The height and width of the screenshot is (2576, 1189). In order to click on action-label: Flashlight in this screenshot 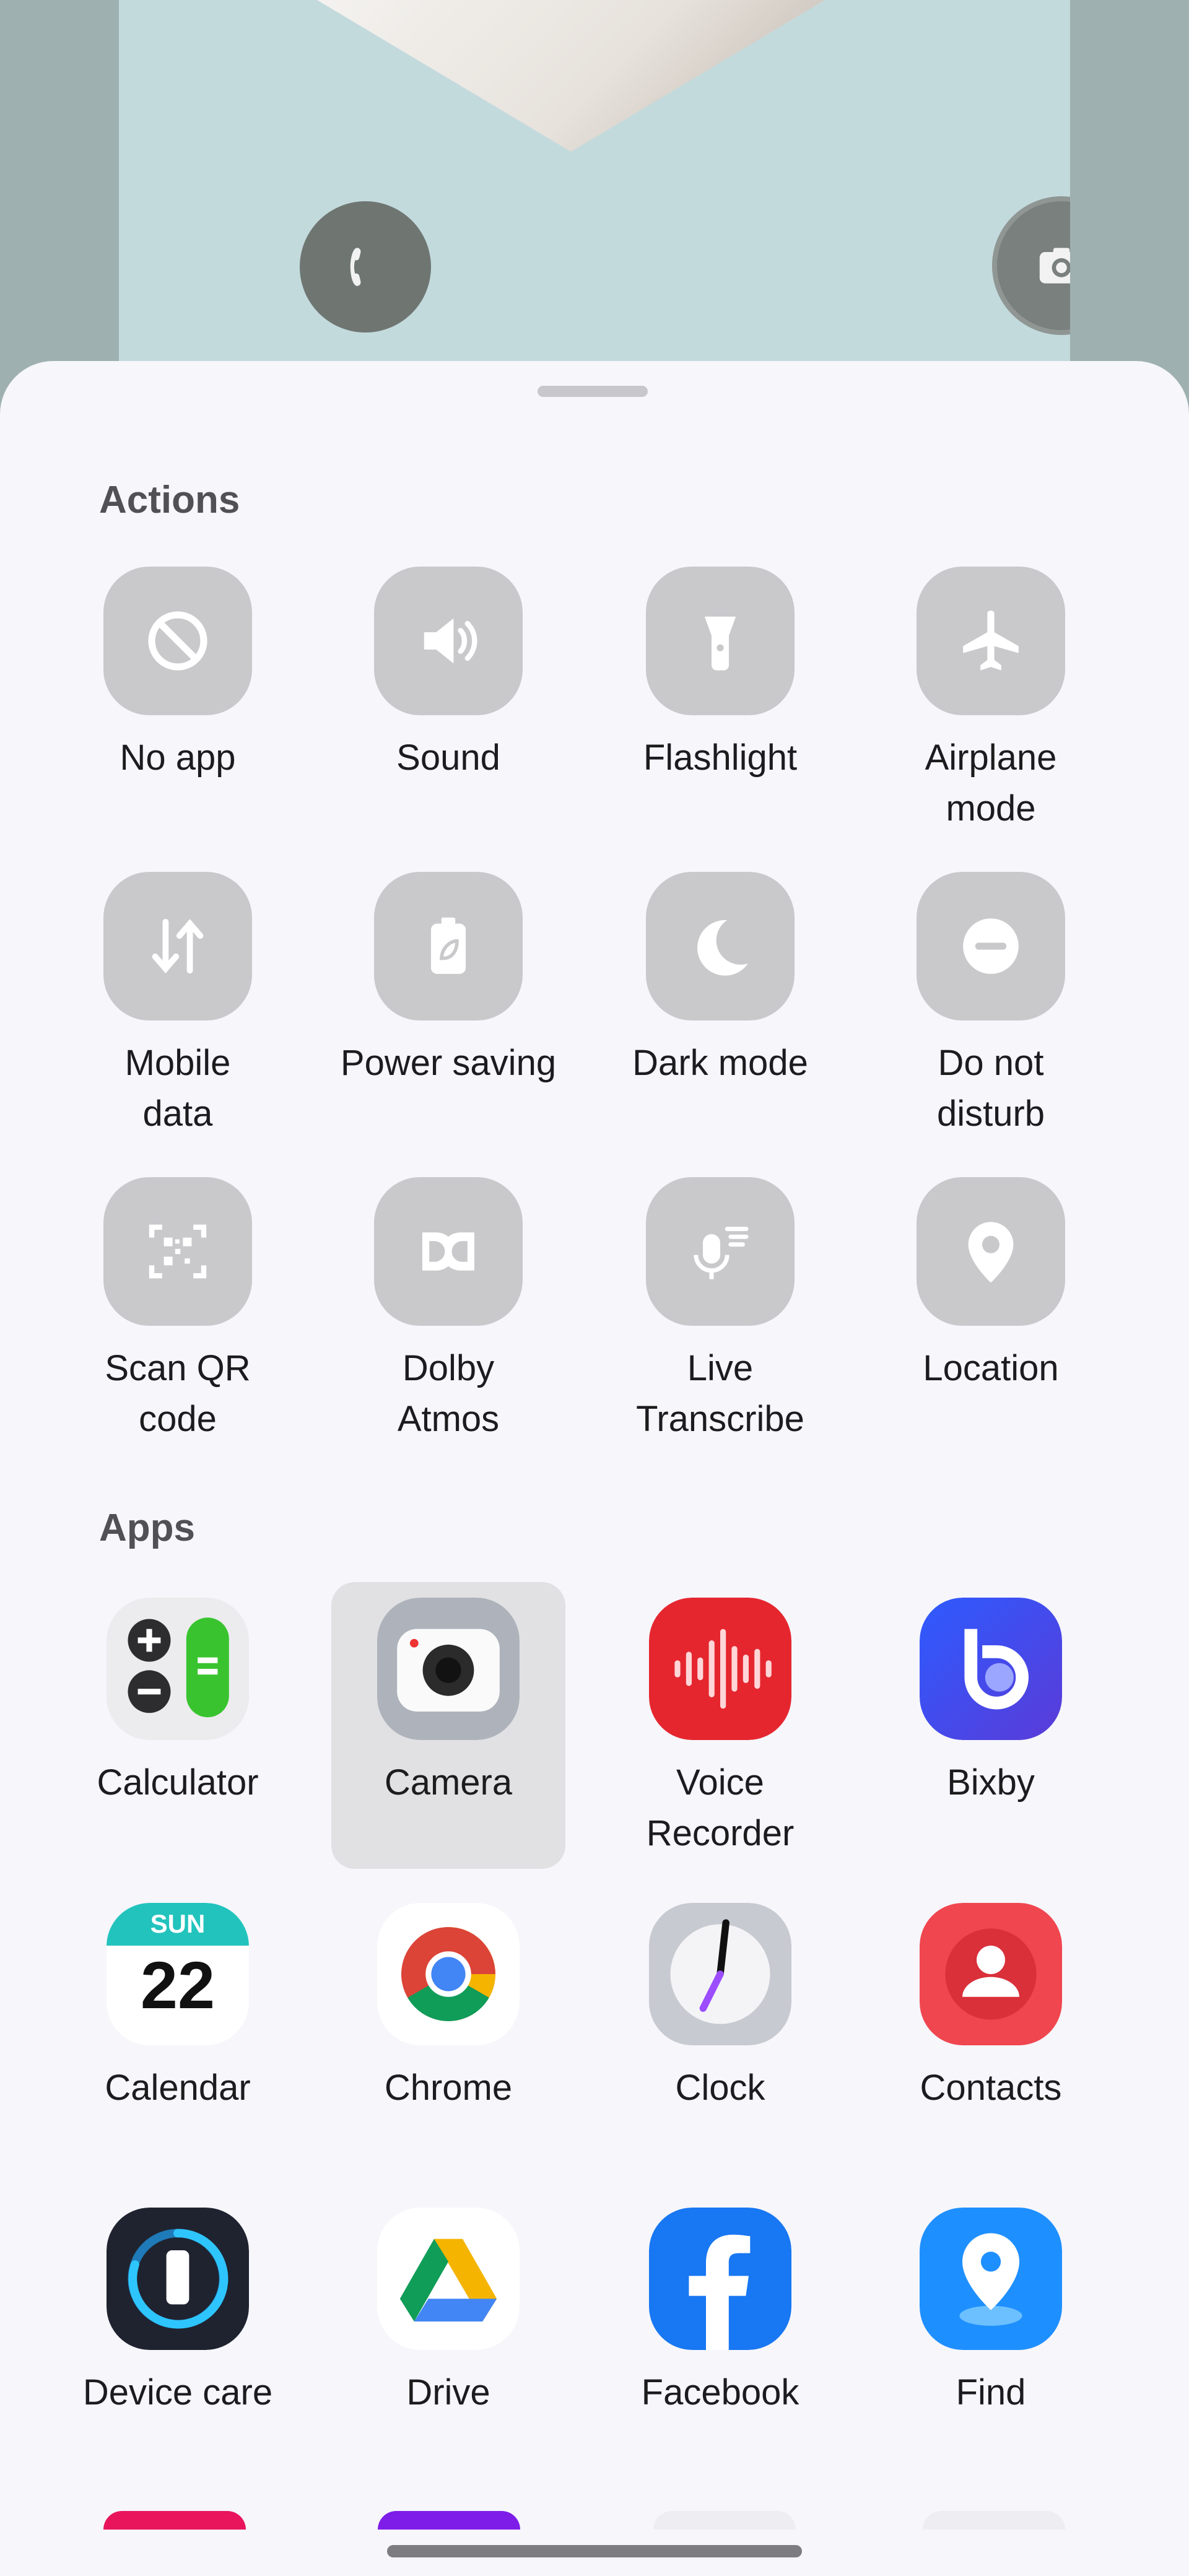, I will do `click(720, 758)`.